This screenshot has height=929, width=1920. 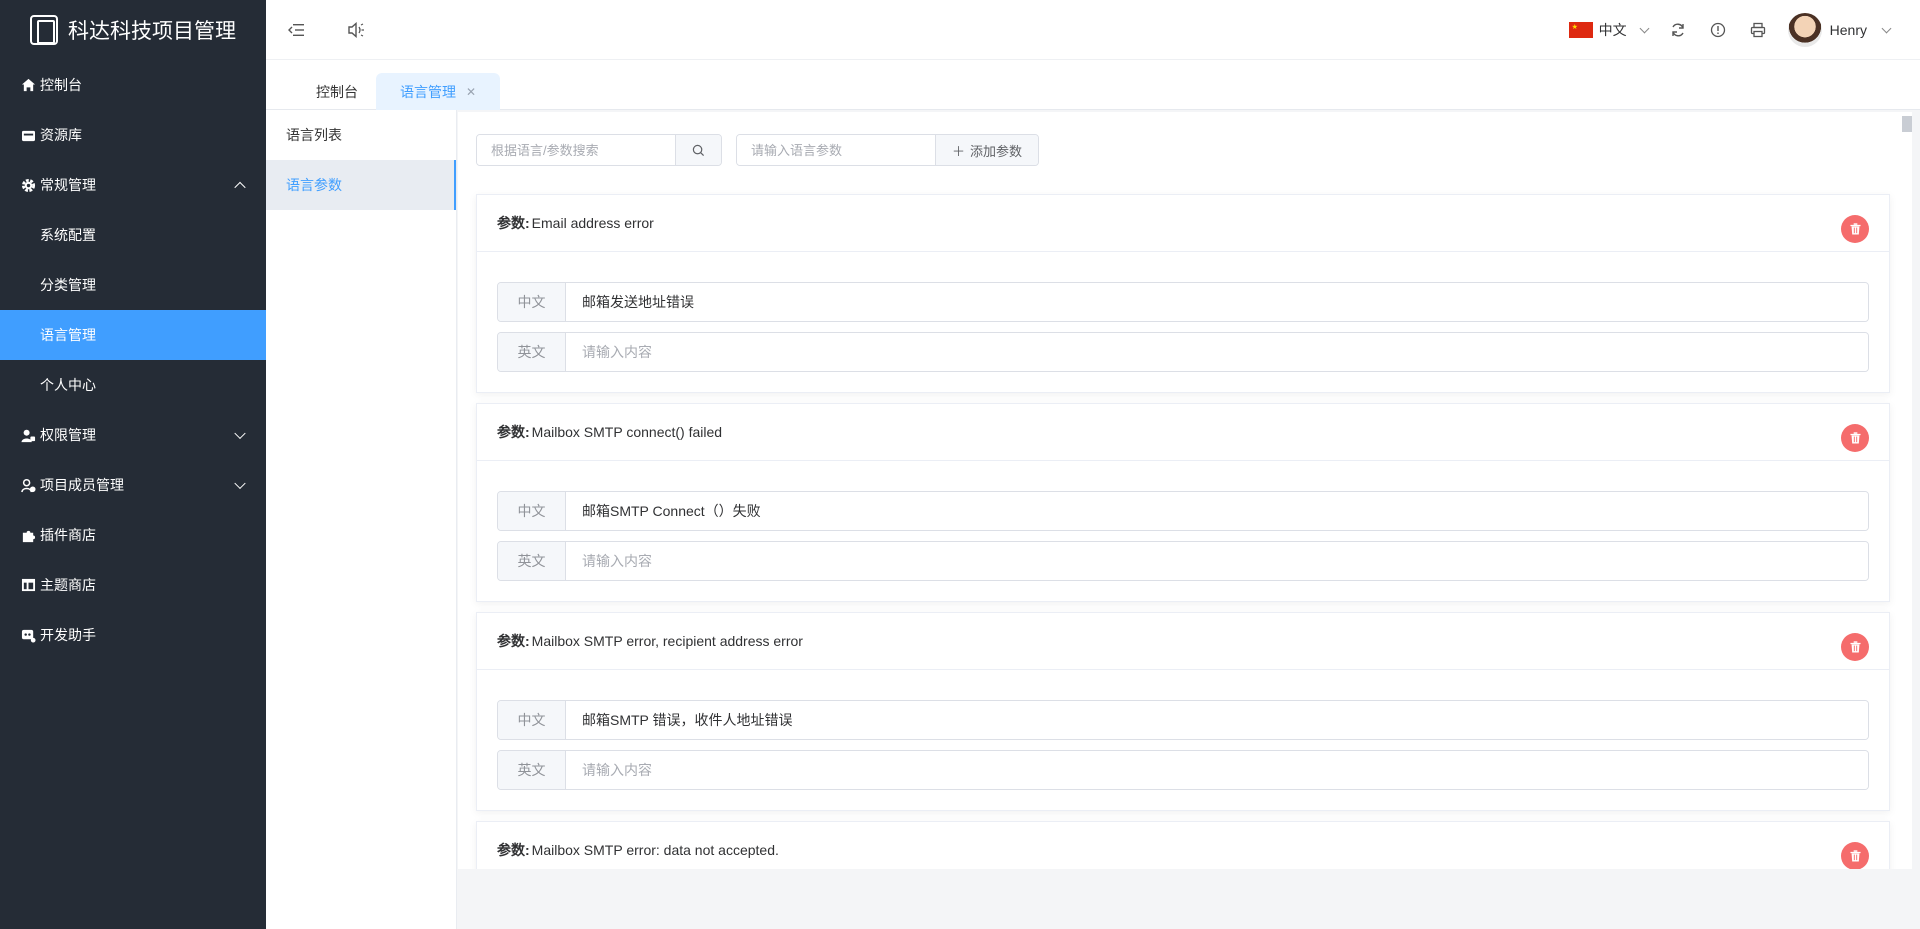 I want to click on language-label: 中文, so click(x=1612, y=30).